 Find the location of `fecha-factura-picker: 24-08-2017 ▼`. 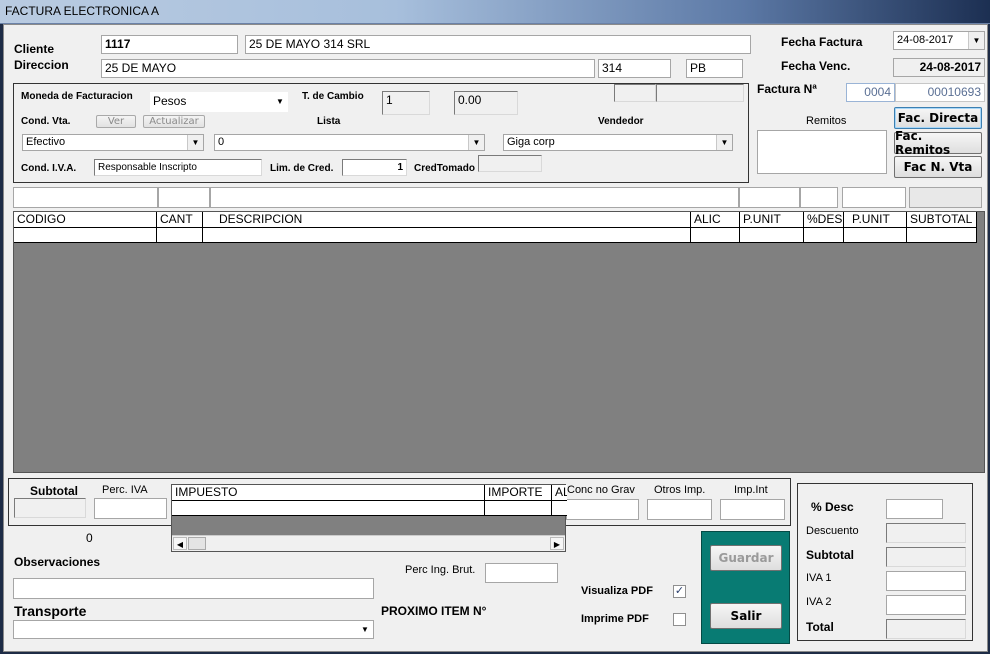

fecha-factura-picker: 24-08-2017 ▼ is located at coordinates (939, 40).